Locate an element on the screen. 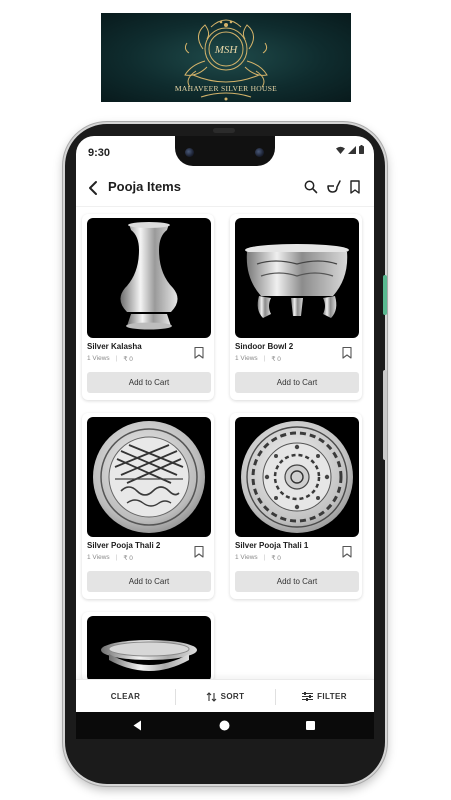 The width and height of the screenshot is (451, 800). earpiece-speaker is located at coordinates (224, 130).